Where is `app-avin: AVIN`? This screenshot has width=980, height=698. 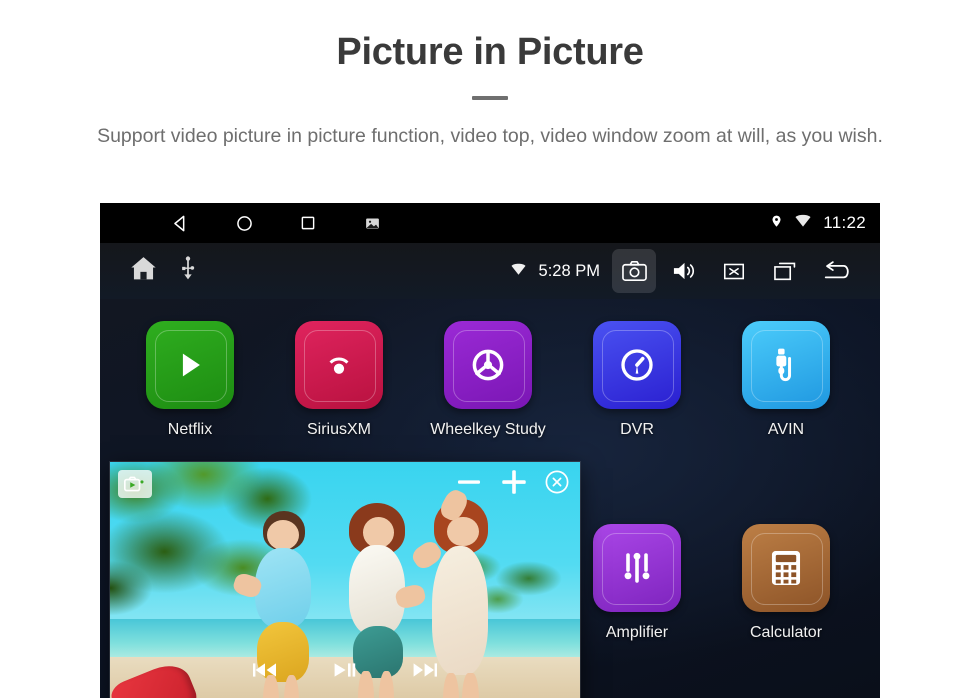
app-avin: AVIN is located at coordinates (786, 380).